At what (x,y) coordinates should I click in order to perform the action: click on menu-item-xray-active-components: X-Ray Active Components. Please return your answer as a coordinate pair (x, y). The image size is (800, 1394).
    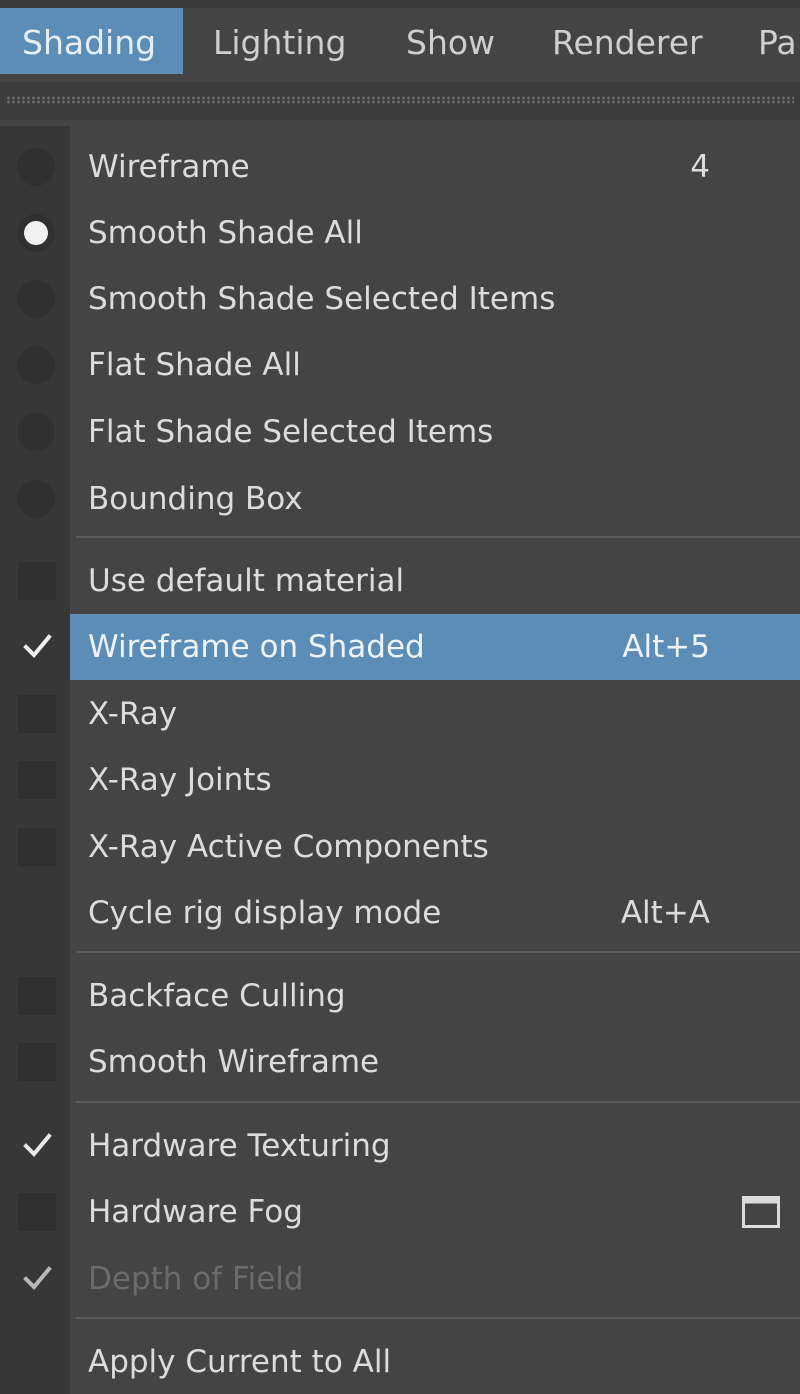
    Looking at the image, I should click on (400, 847).